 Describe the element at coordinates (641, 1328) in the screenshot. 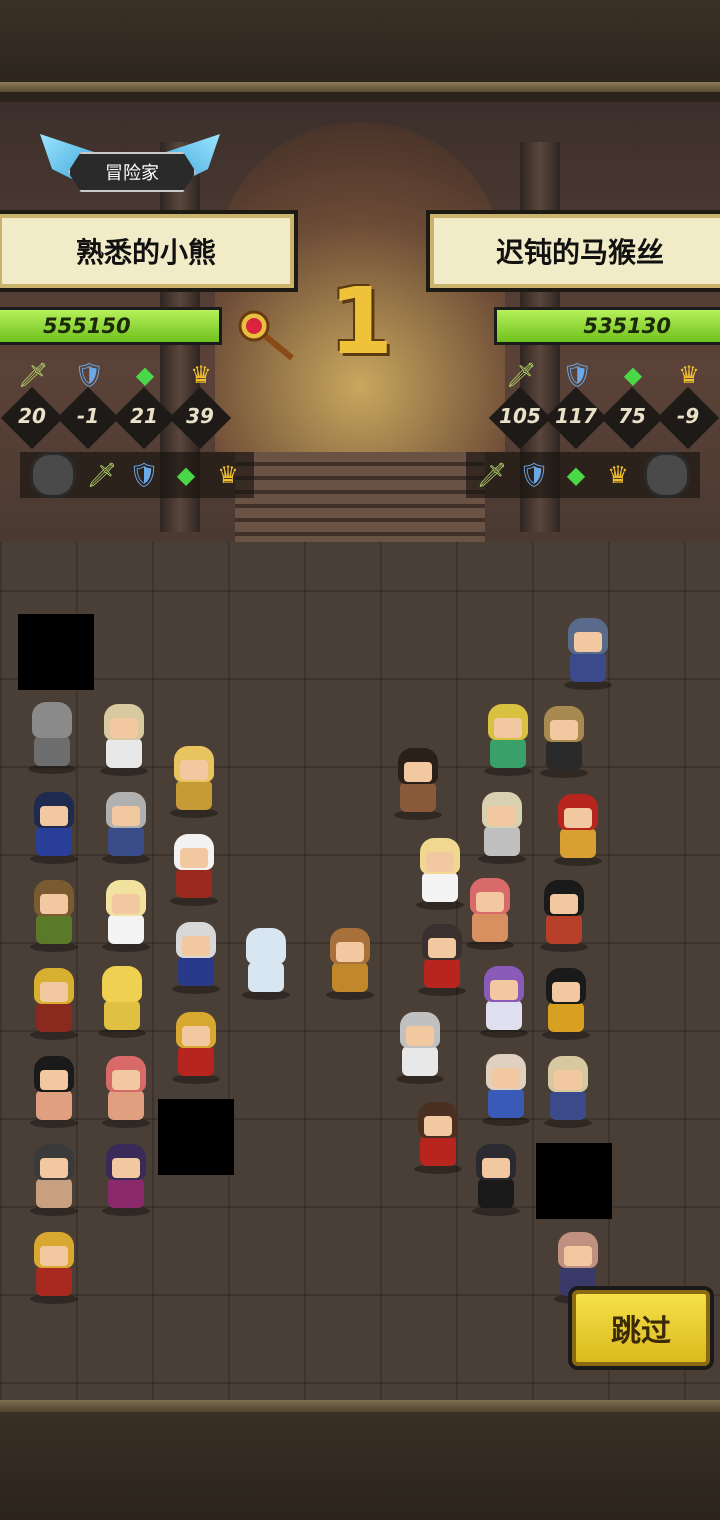

I see `skip-button: 跳过` at that location.